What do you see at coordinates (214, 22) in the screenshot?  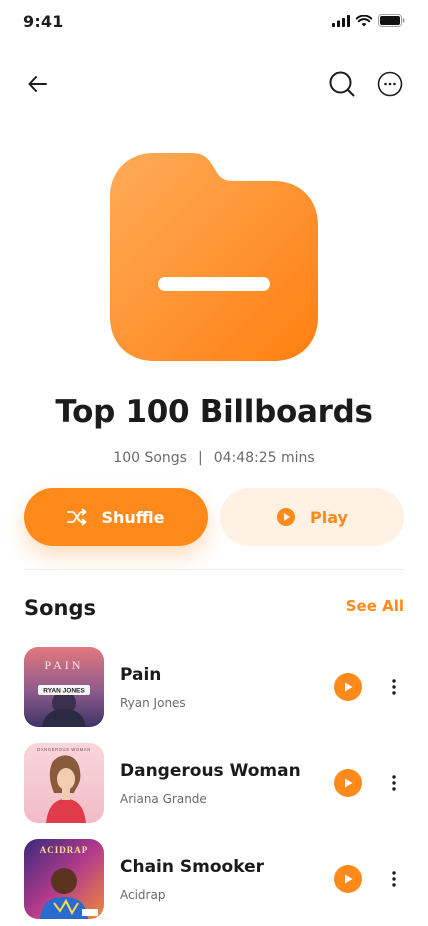 I see `status-bar: 9:41` at bounding box center [214, 22].